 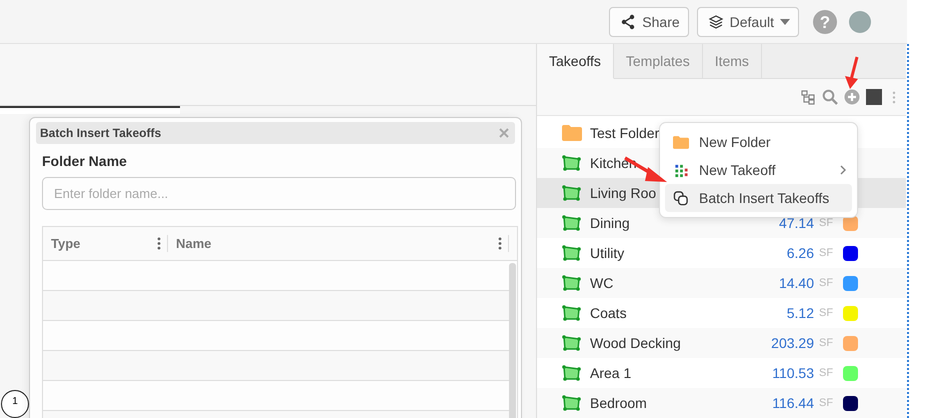 What do you see at coordinates (635, 343) in the screenshot?
I see `takeoff-name: Wood Decking` at bounding box center [635, 343].